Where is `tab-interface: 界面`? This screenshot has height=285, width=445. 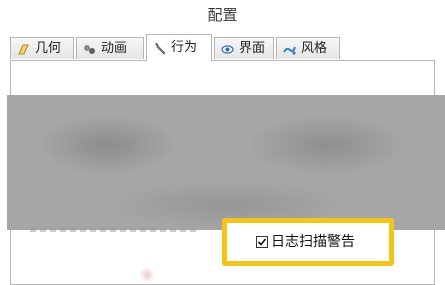
tab-interface: 界面 is located at coordinates (244, 48).